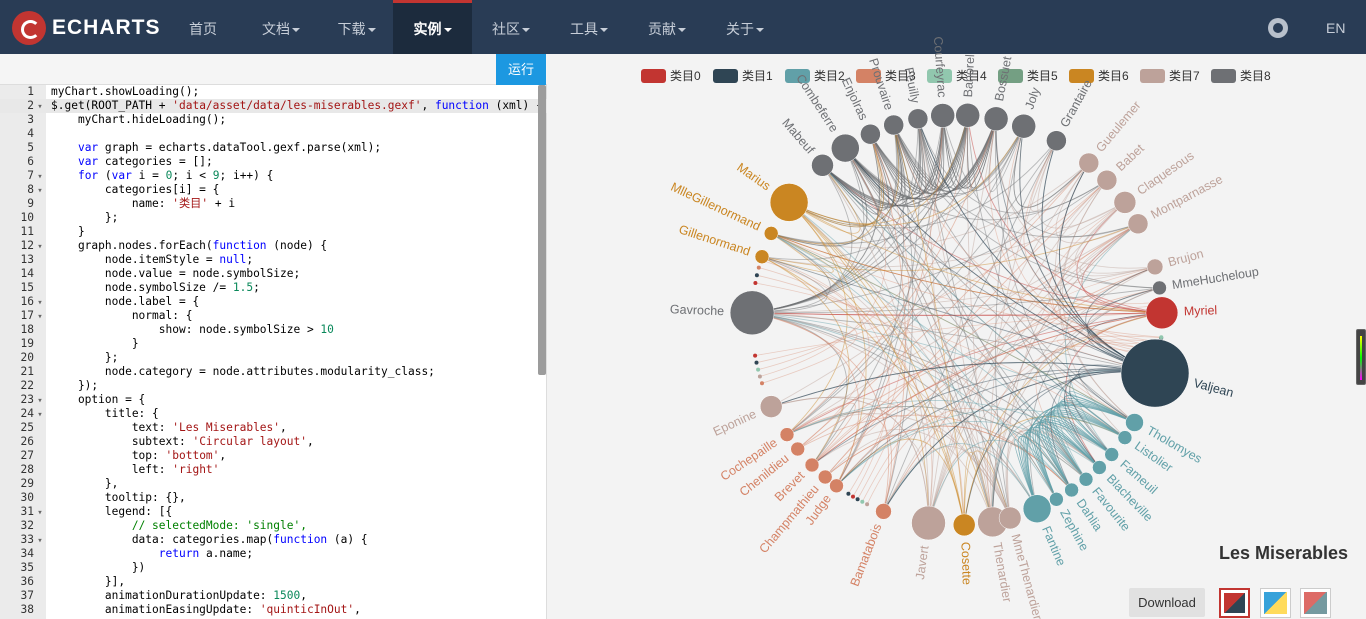 The width and height of the screenshot is (1366, 619). I want to click on legend-item: 类目7, so click(1170, 76).